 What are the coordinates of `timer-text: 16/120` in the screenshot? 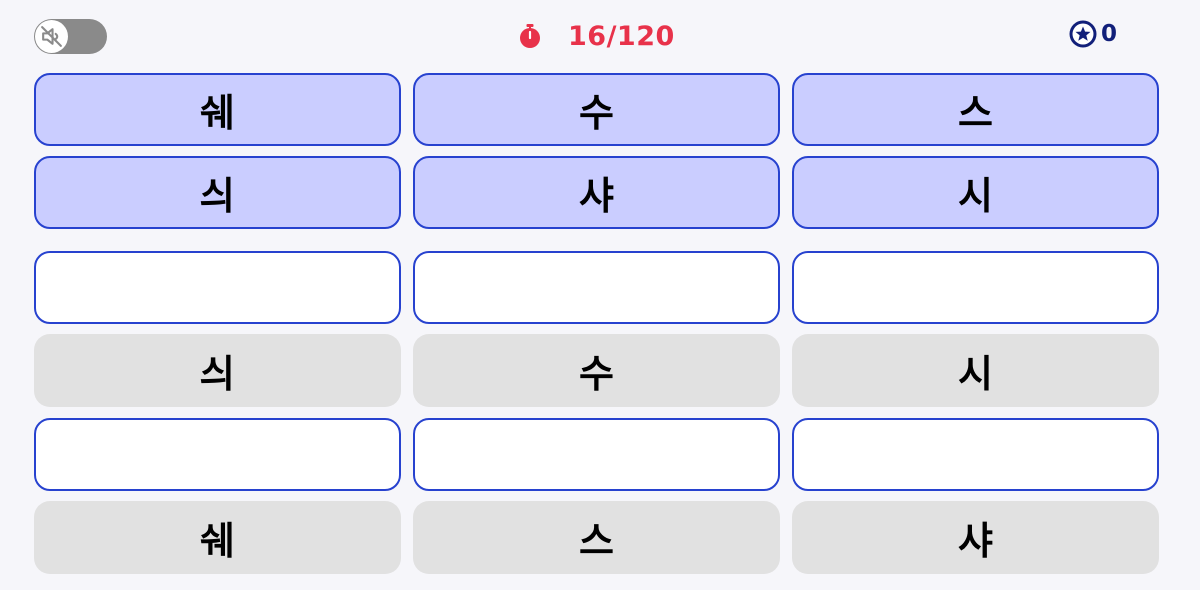 It's located at (621, 36).